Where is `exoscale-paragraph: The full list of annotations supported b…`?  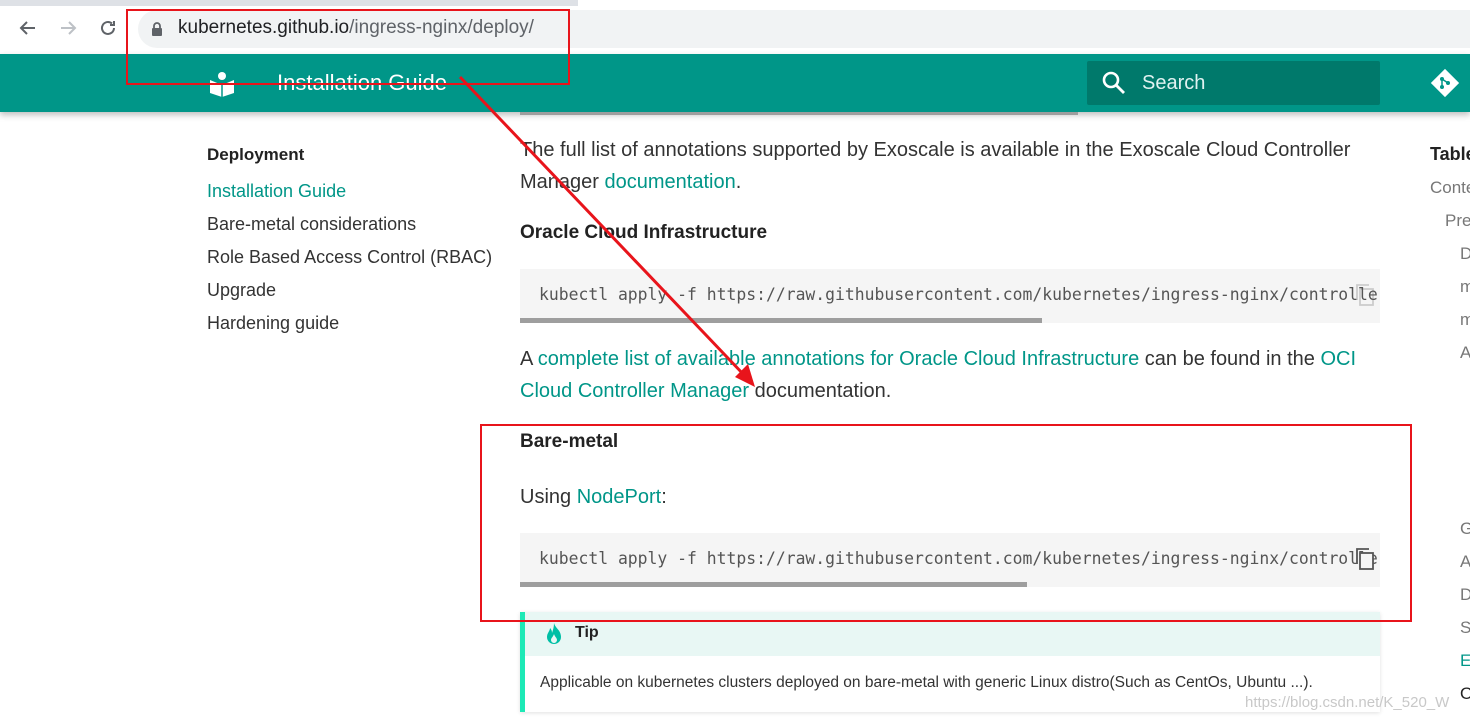 exoscale-paragraph: The full list of annotations supported b… is located at coordinates (950, 166).